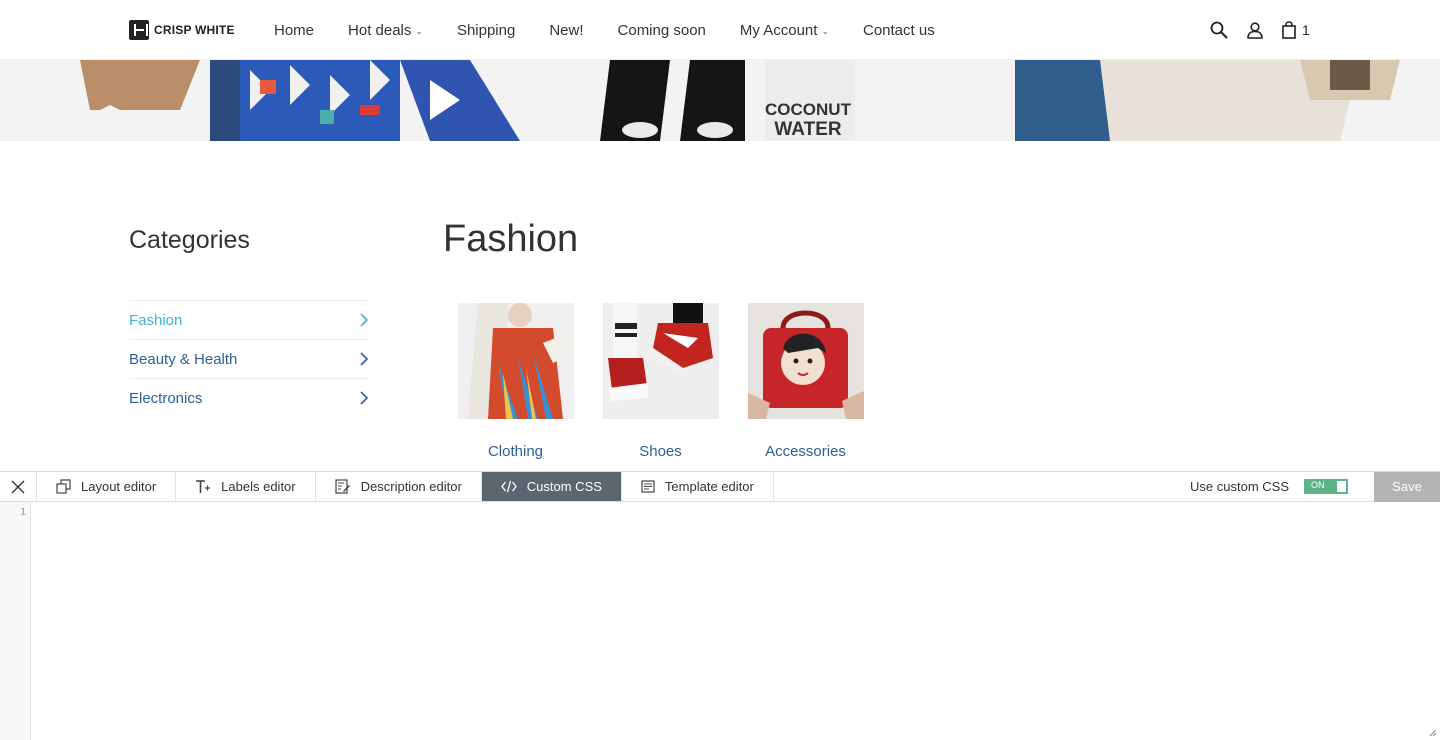 The image size is (1440, 740). I want to click on subcategory-label: Accessories, so click(805, 451).